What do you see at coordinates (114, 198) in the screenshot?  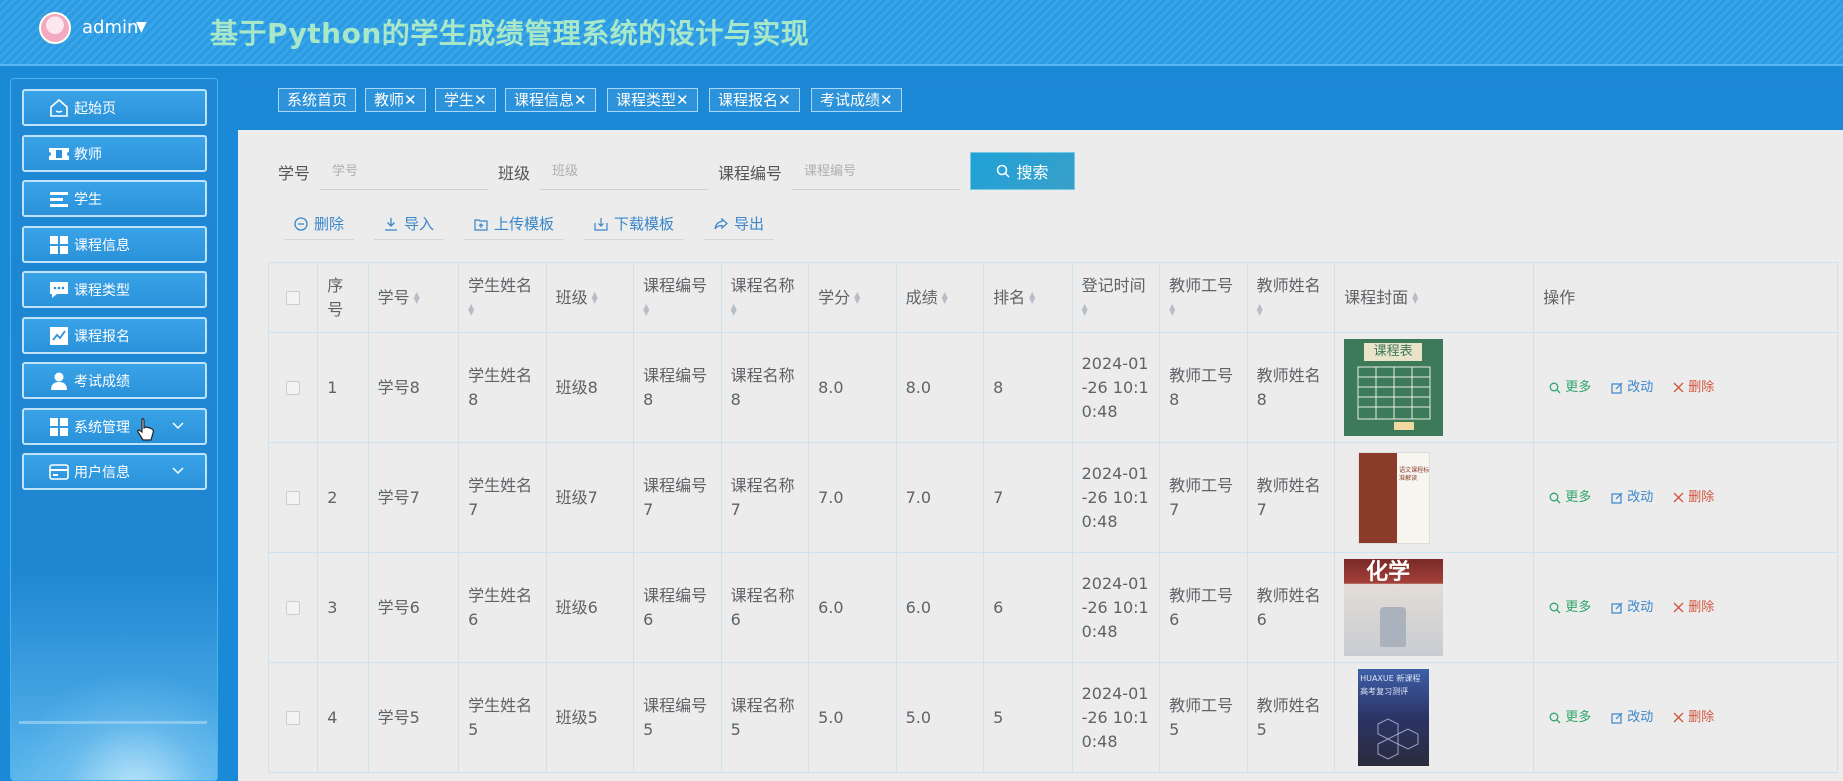 I see `sidebar-item-student: 学生` at bounding box center [114, 198].